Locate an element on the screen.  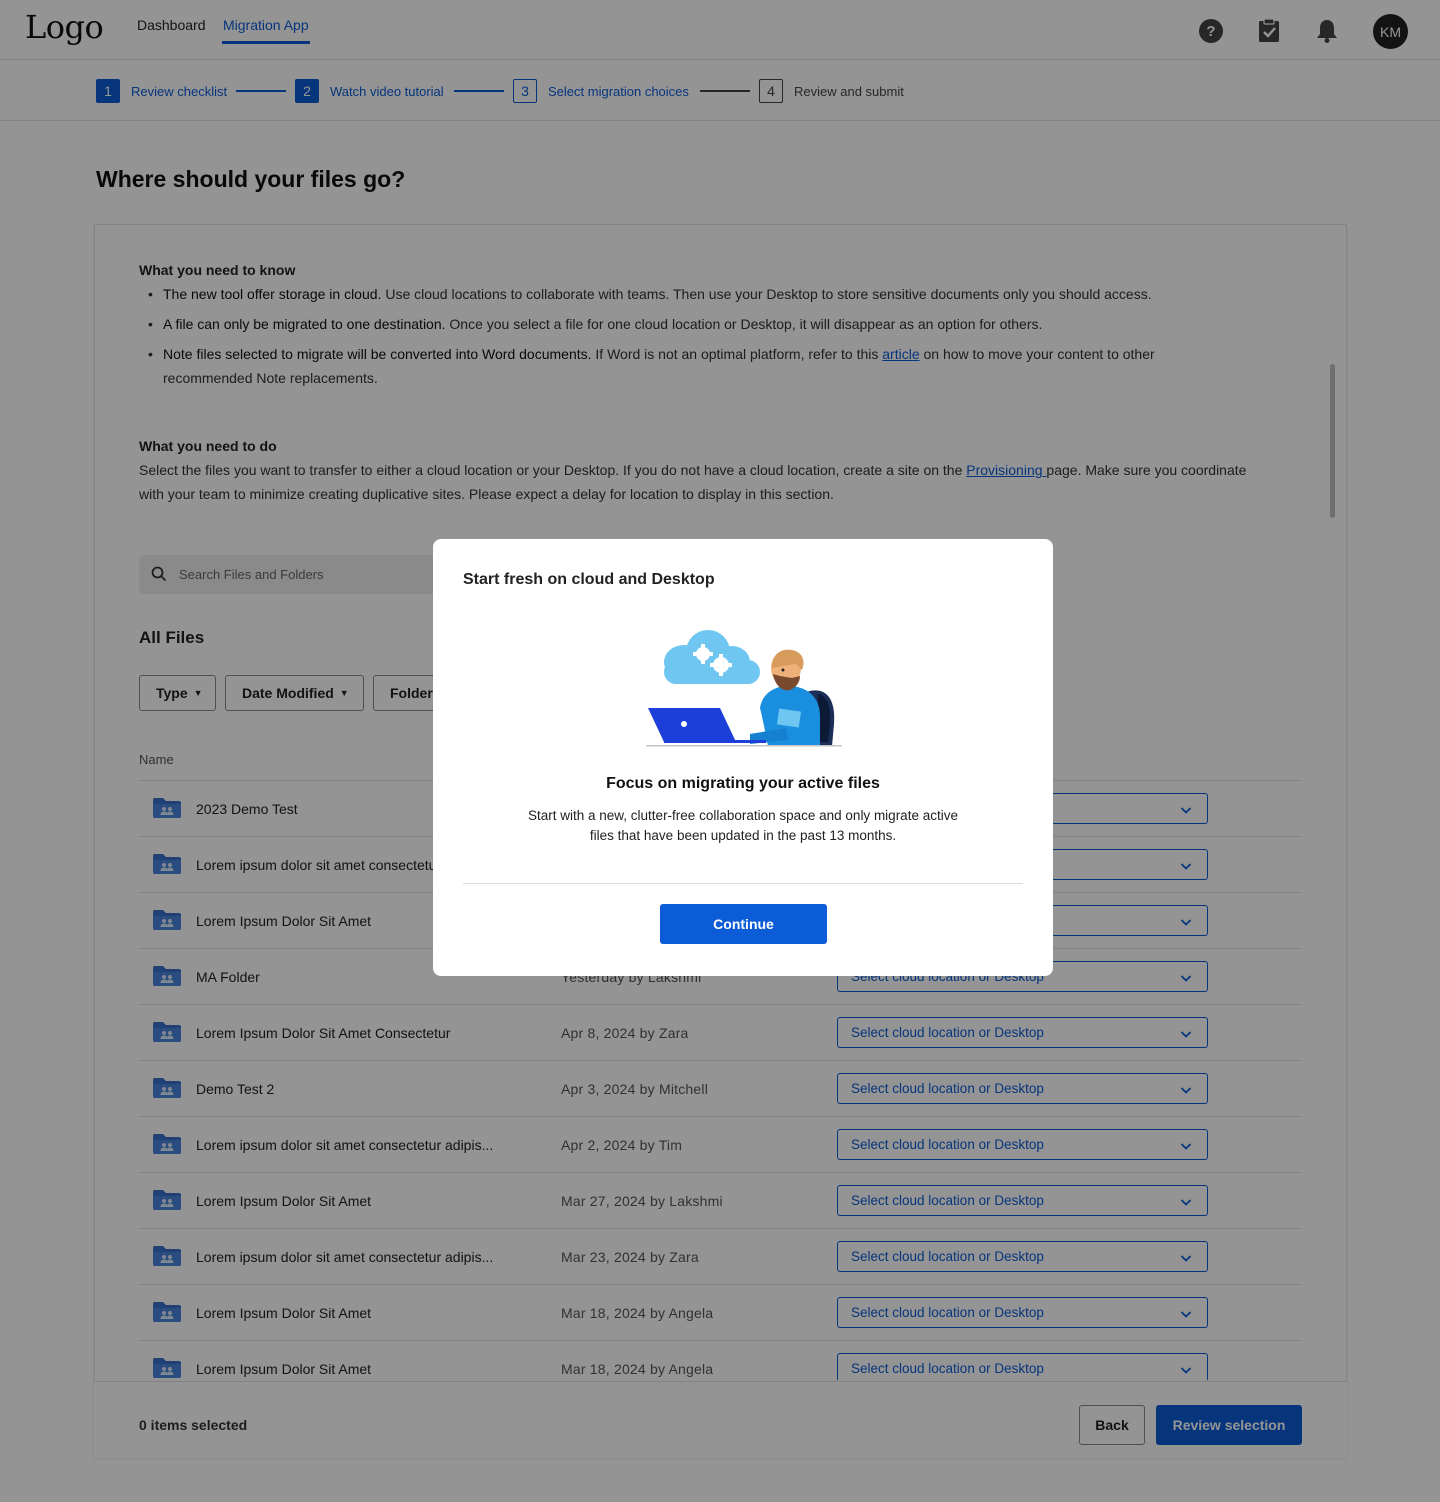
modal-title: Start fresh on cloud and Desktop is located at coordinates (589, 579).